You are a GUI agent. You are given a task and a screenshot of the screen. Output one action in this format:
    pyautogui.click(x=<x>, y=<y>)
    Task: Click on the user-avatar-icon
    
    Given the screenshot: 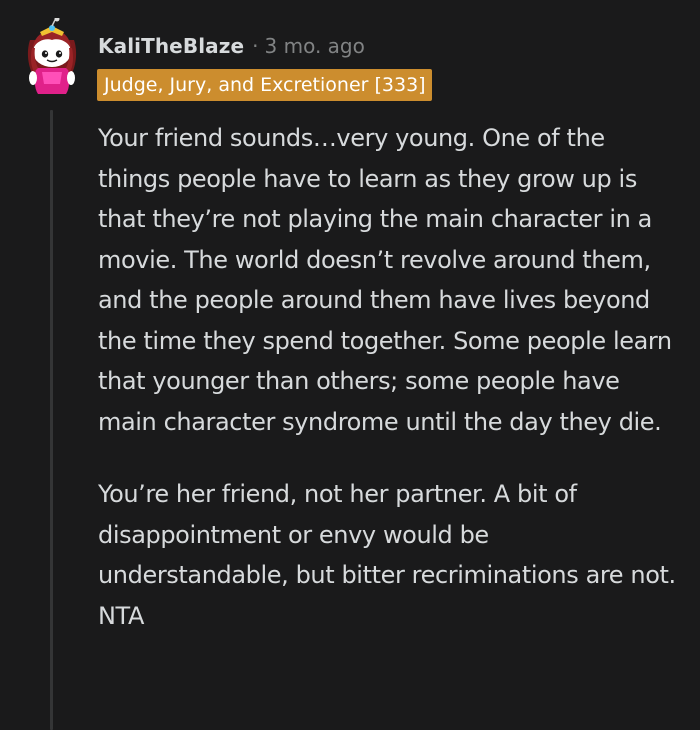 What is the action you would take?
    pyautogui.click(x=52, y=57)
    